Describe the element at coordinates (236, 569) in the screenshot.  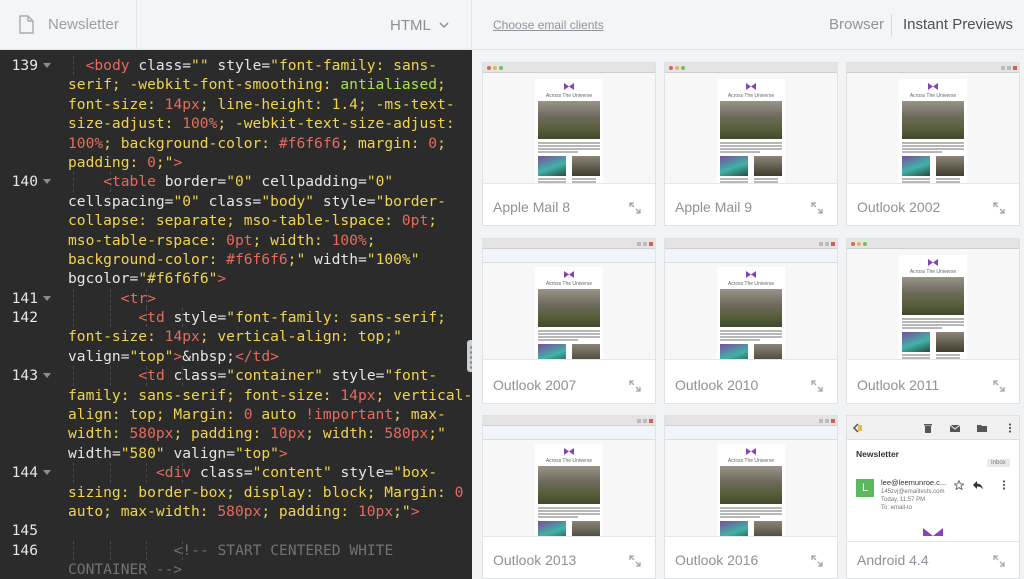
I see `code-line: CONTAINER -->` at that location.